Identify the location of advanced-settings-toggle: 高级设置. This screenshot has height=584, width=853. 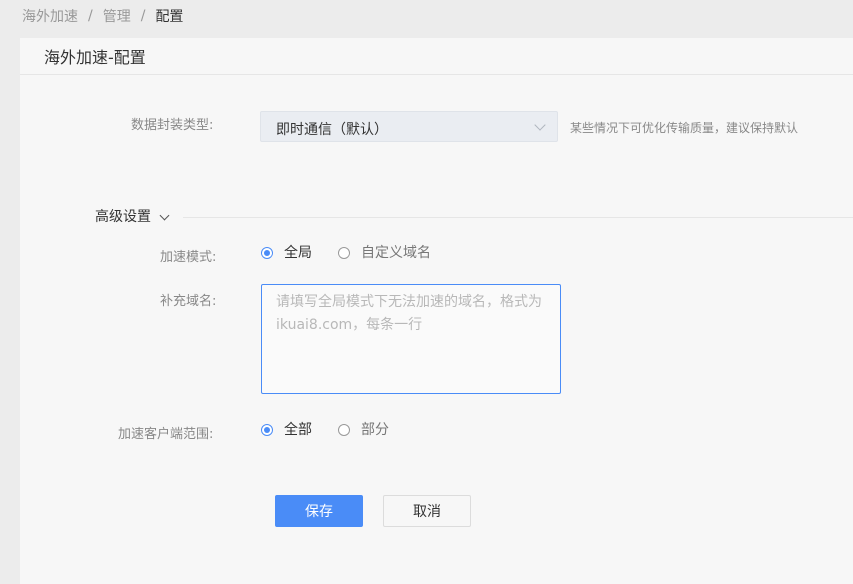
(132, 217).